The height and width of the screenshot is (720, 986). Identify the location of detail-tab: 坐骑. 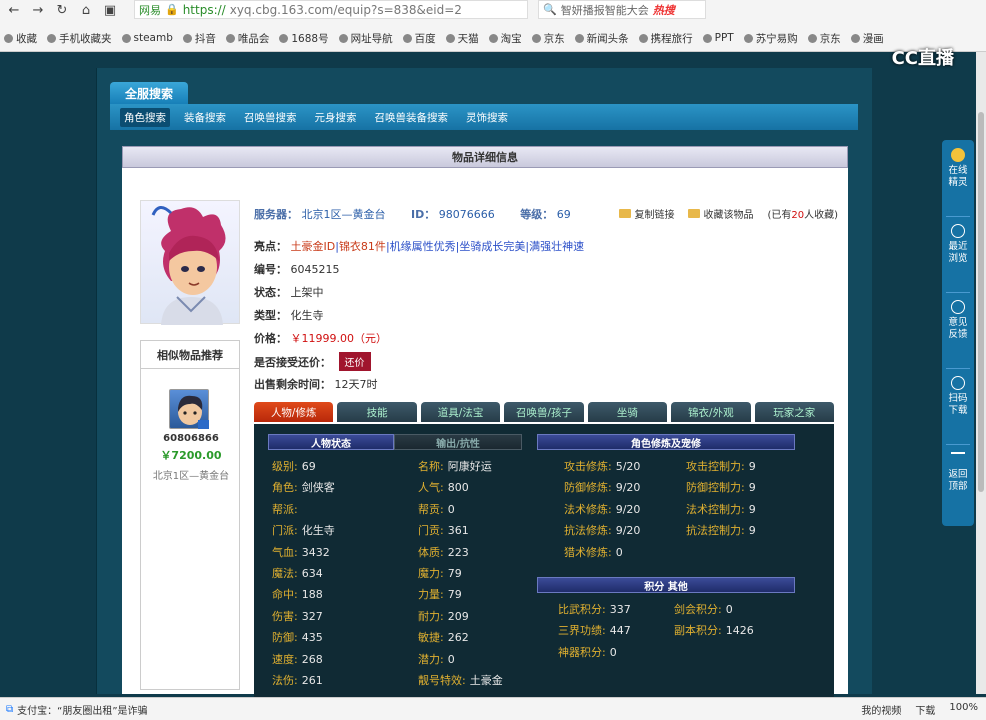
(627, 412).